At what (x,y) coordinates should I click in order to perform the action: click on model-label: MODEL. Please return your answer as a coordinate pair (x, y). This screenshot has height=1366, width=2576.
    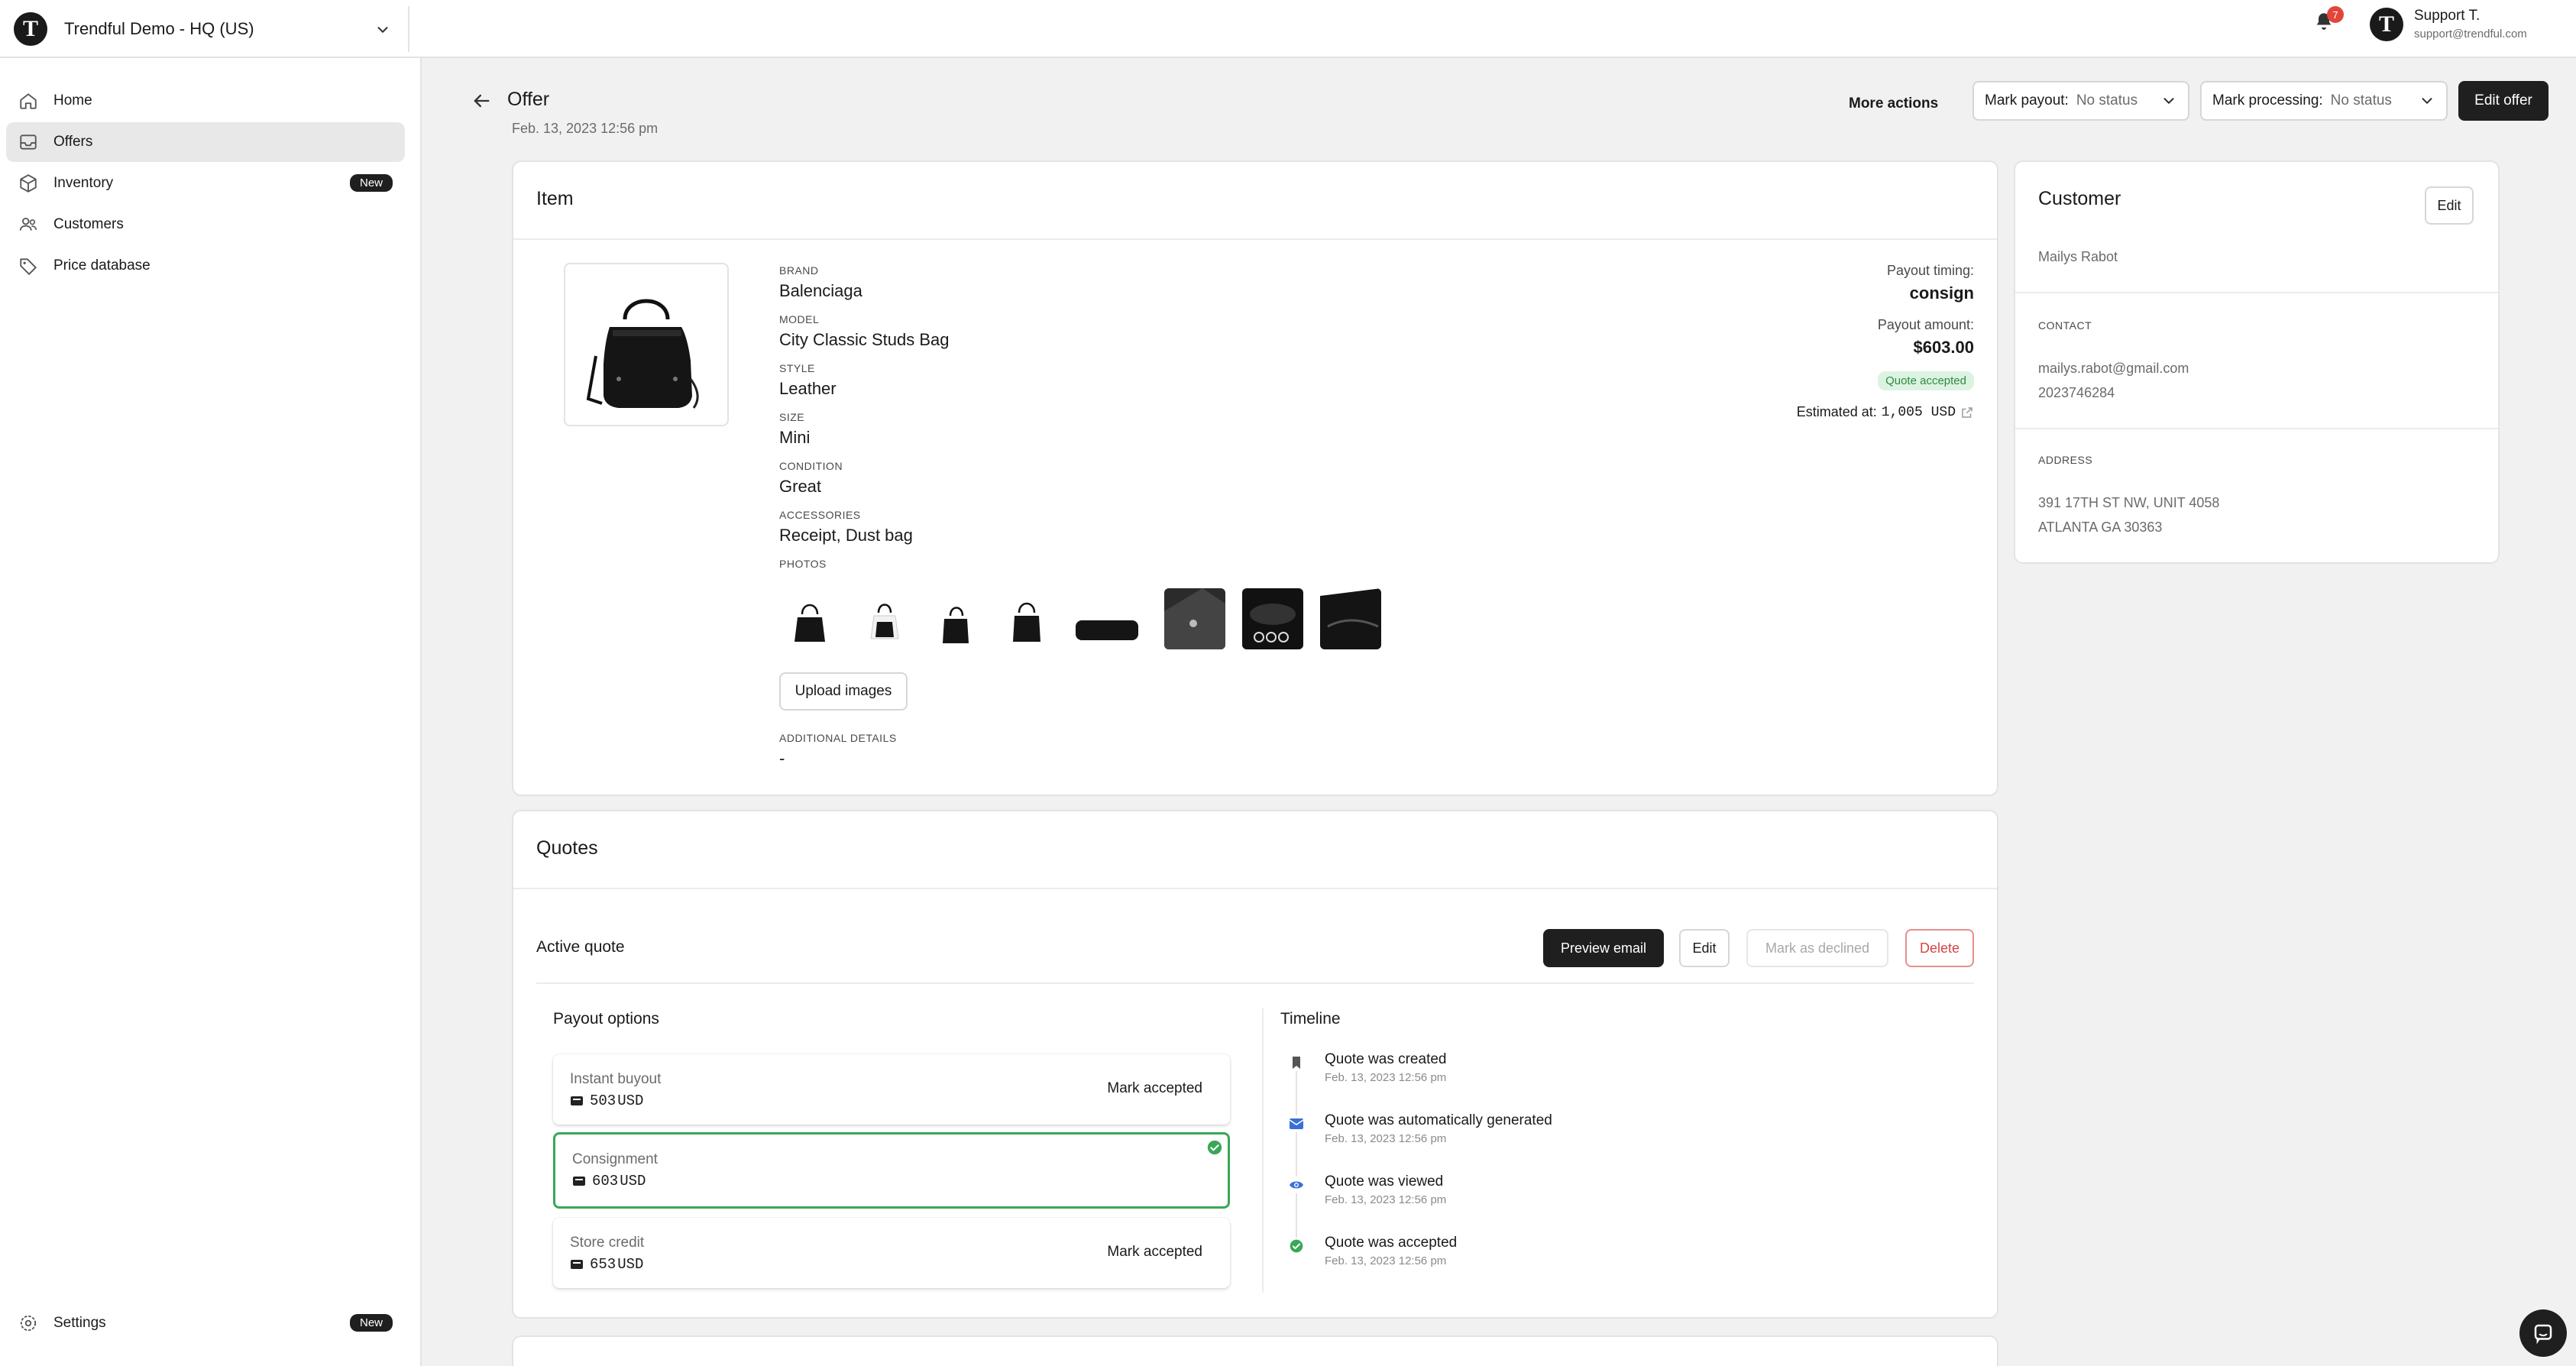
    Looking at the image, I should click on (799, 319).